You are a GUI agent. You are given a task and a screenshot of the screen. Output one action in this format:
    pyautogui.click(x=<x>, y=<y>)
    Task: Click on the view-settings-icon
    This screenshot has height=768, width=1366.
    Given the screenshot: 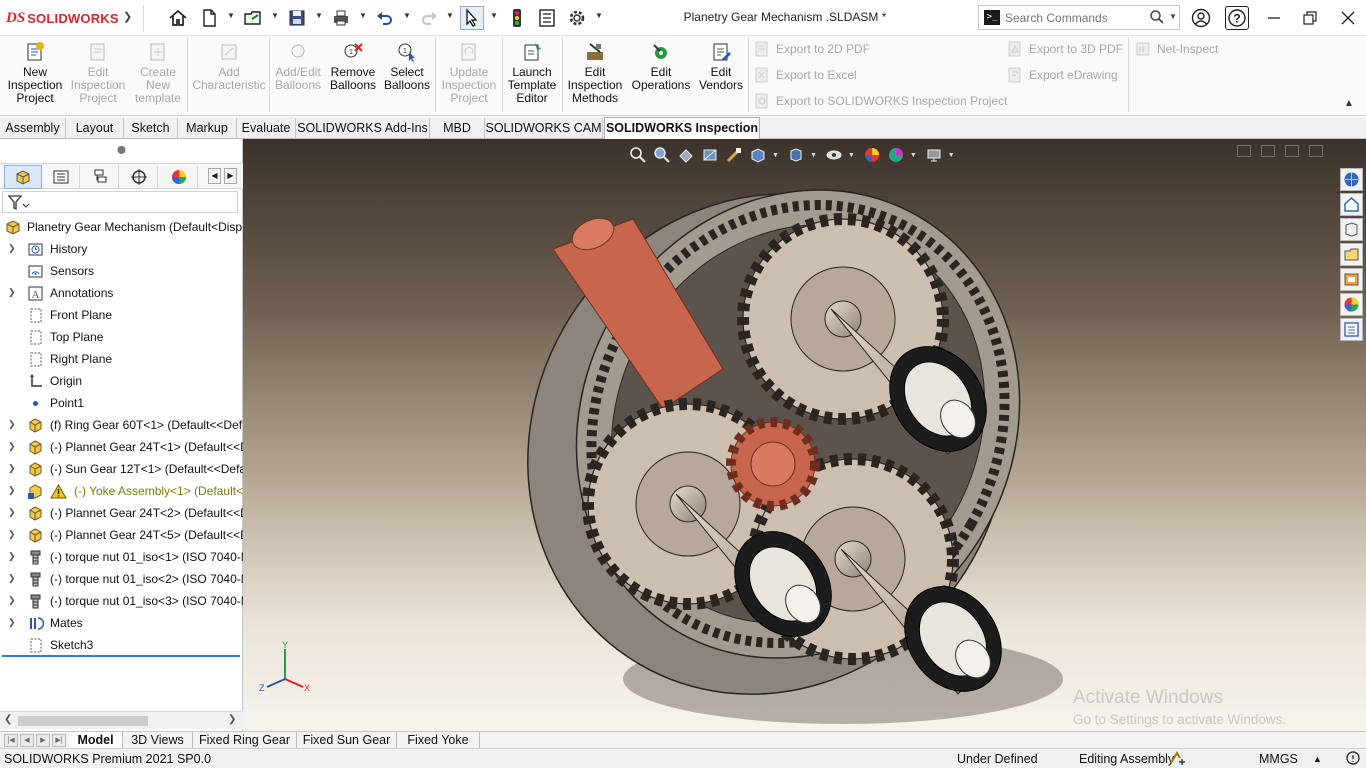 What is the action you would take?
    pyautogui.click(x=934, y=155)
    